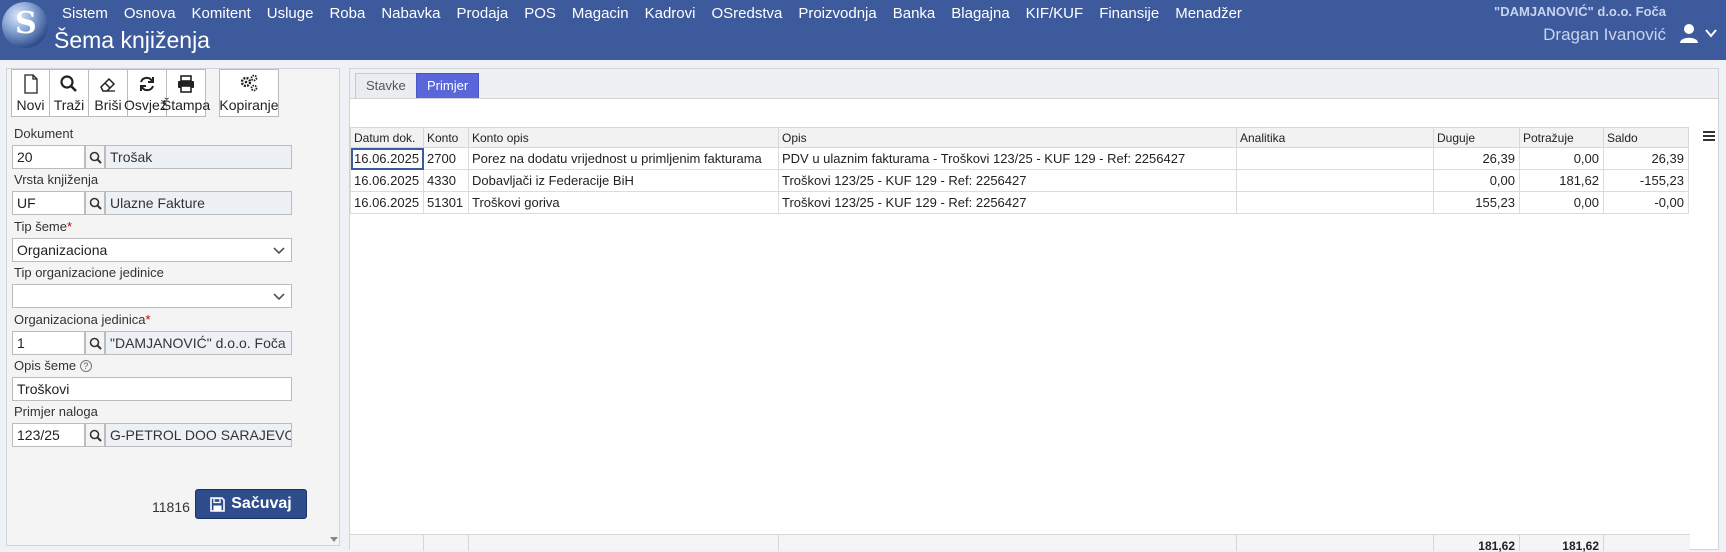  I want to click on menu-item-blagajna: Blagajna, so click(980, 13).